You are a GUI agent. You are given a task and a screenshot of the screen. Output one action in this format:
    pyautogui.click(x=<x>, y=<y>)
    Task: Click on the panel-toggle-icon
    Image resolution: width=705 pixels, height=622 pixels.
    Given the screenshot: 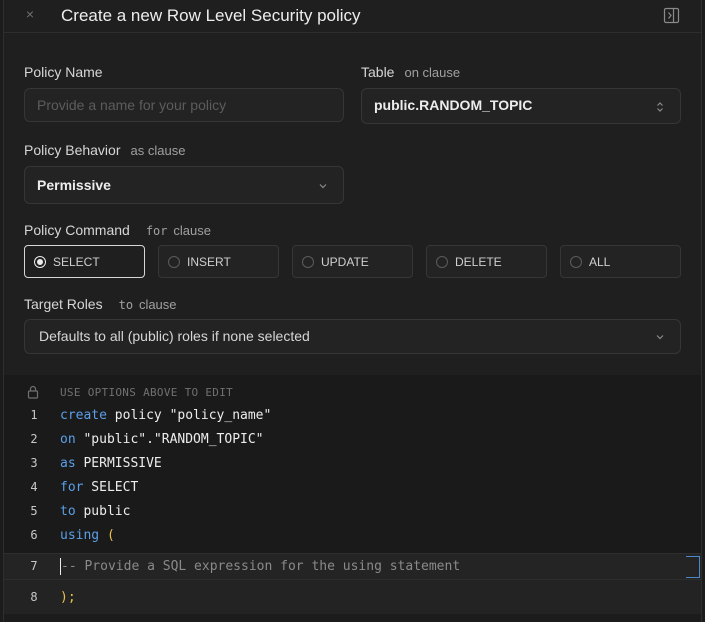 What is the action you would take?
    pyautogui.click(x=671, y=15)
    